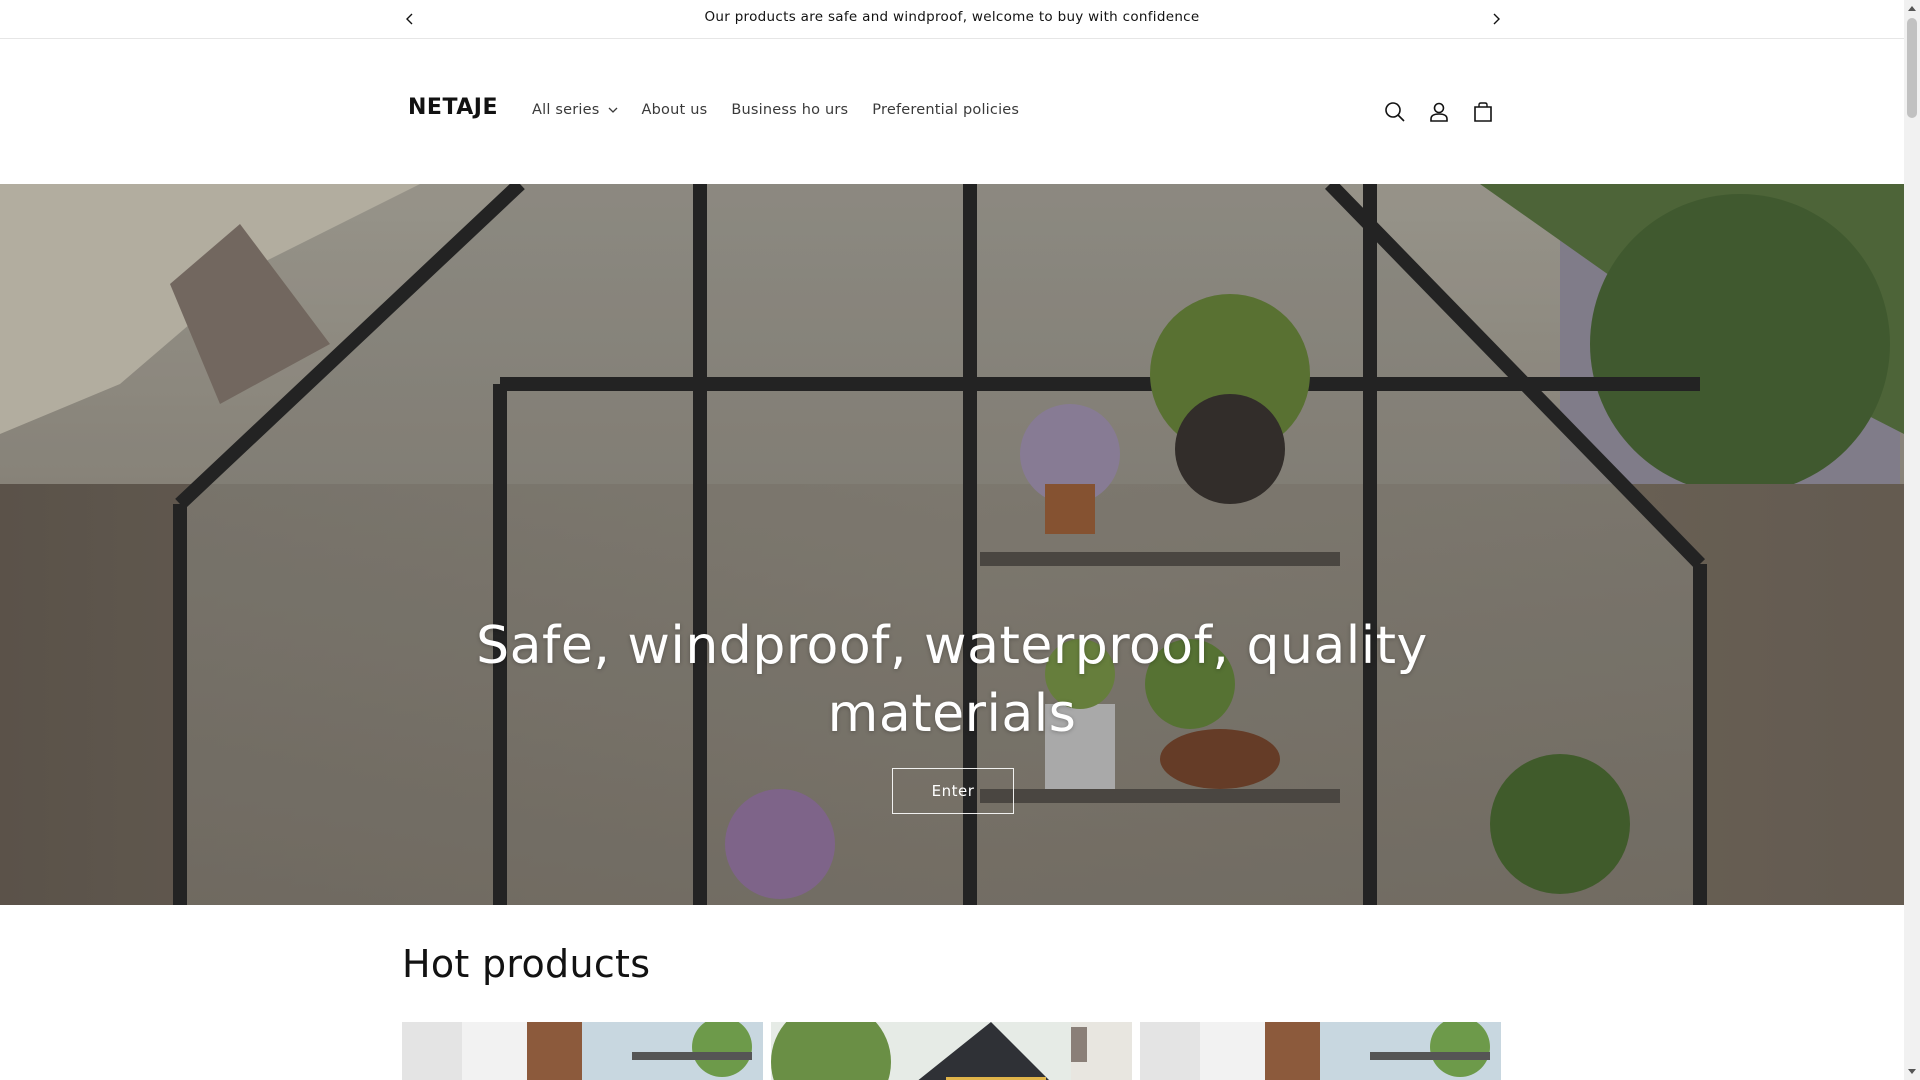 This screenshot has width=1920, height=1080. Describe the element at coordinates (1912, 540) in the screenshot. I see `page-scrollbar` at that location.